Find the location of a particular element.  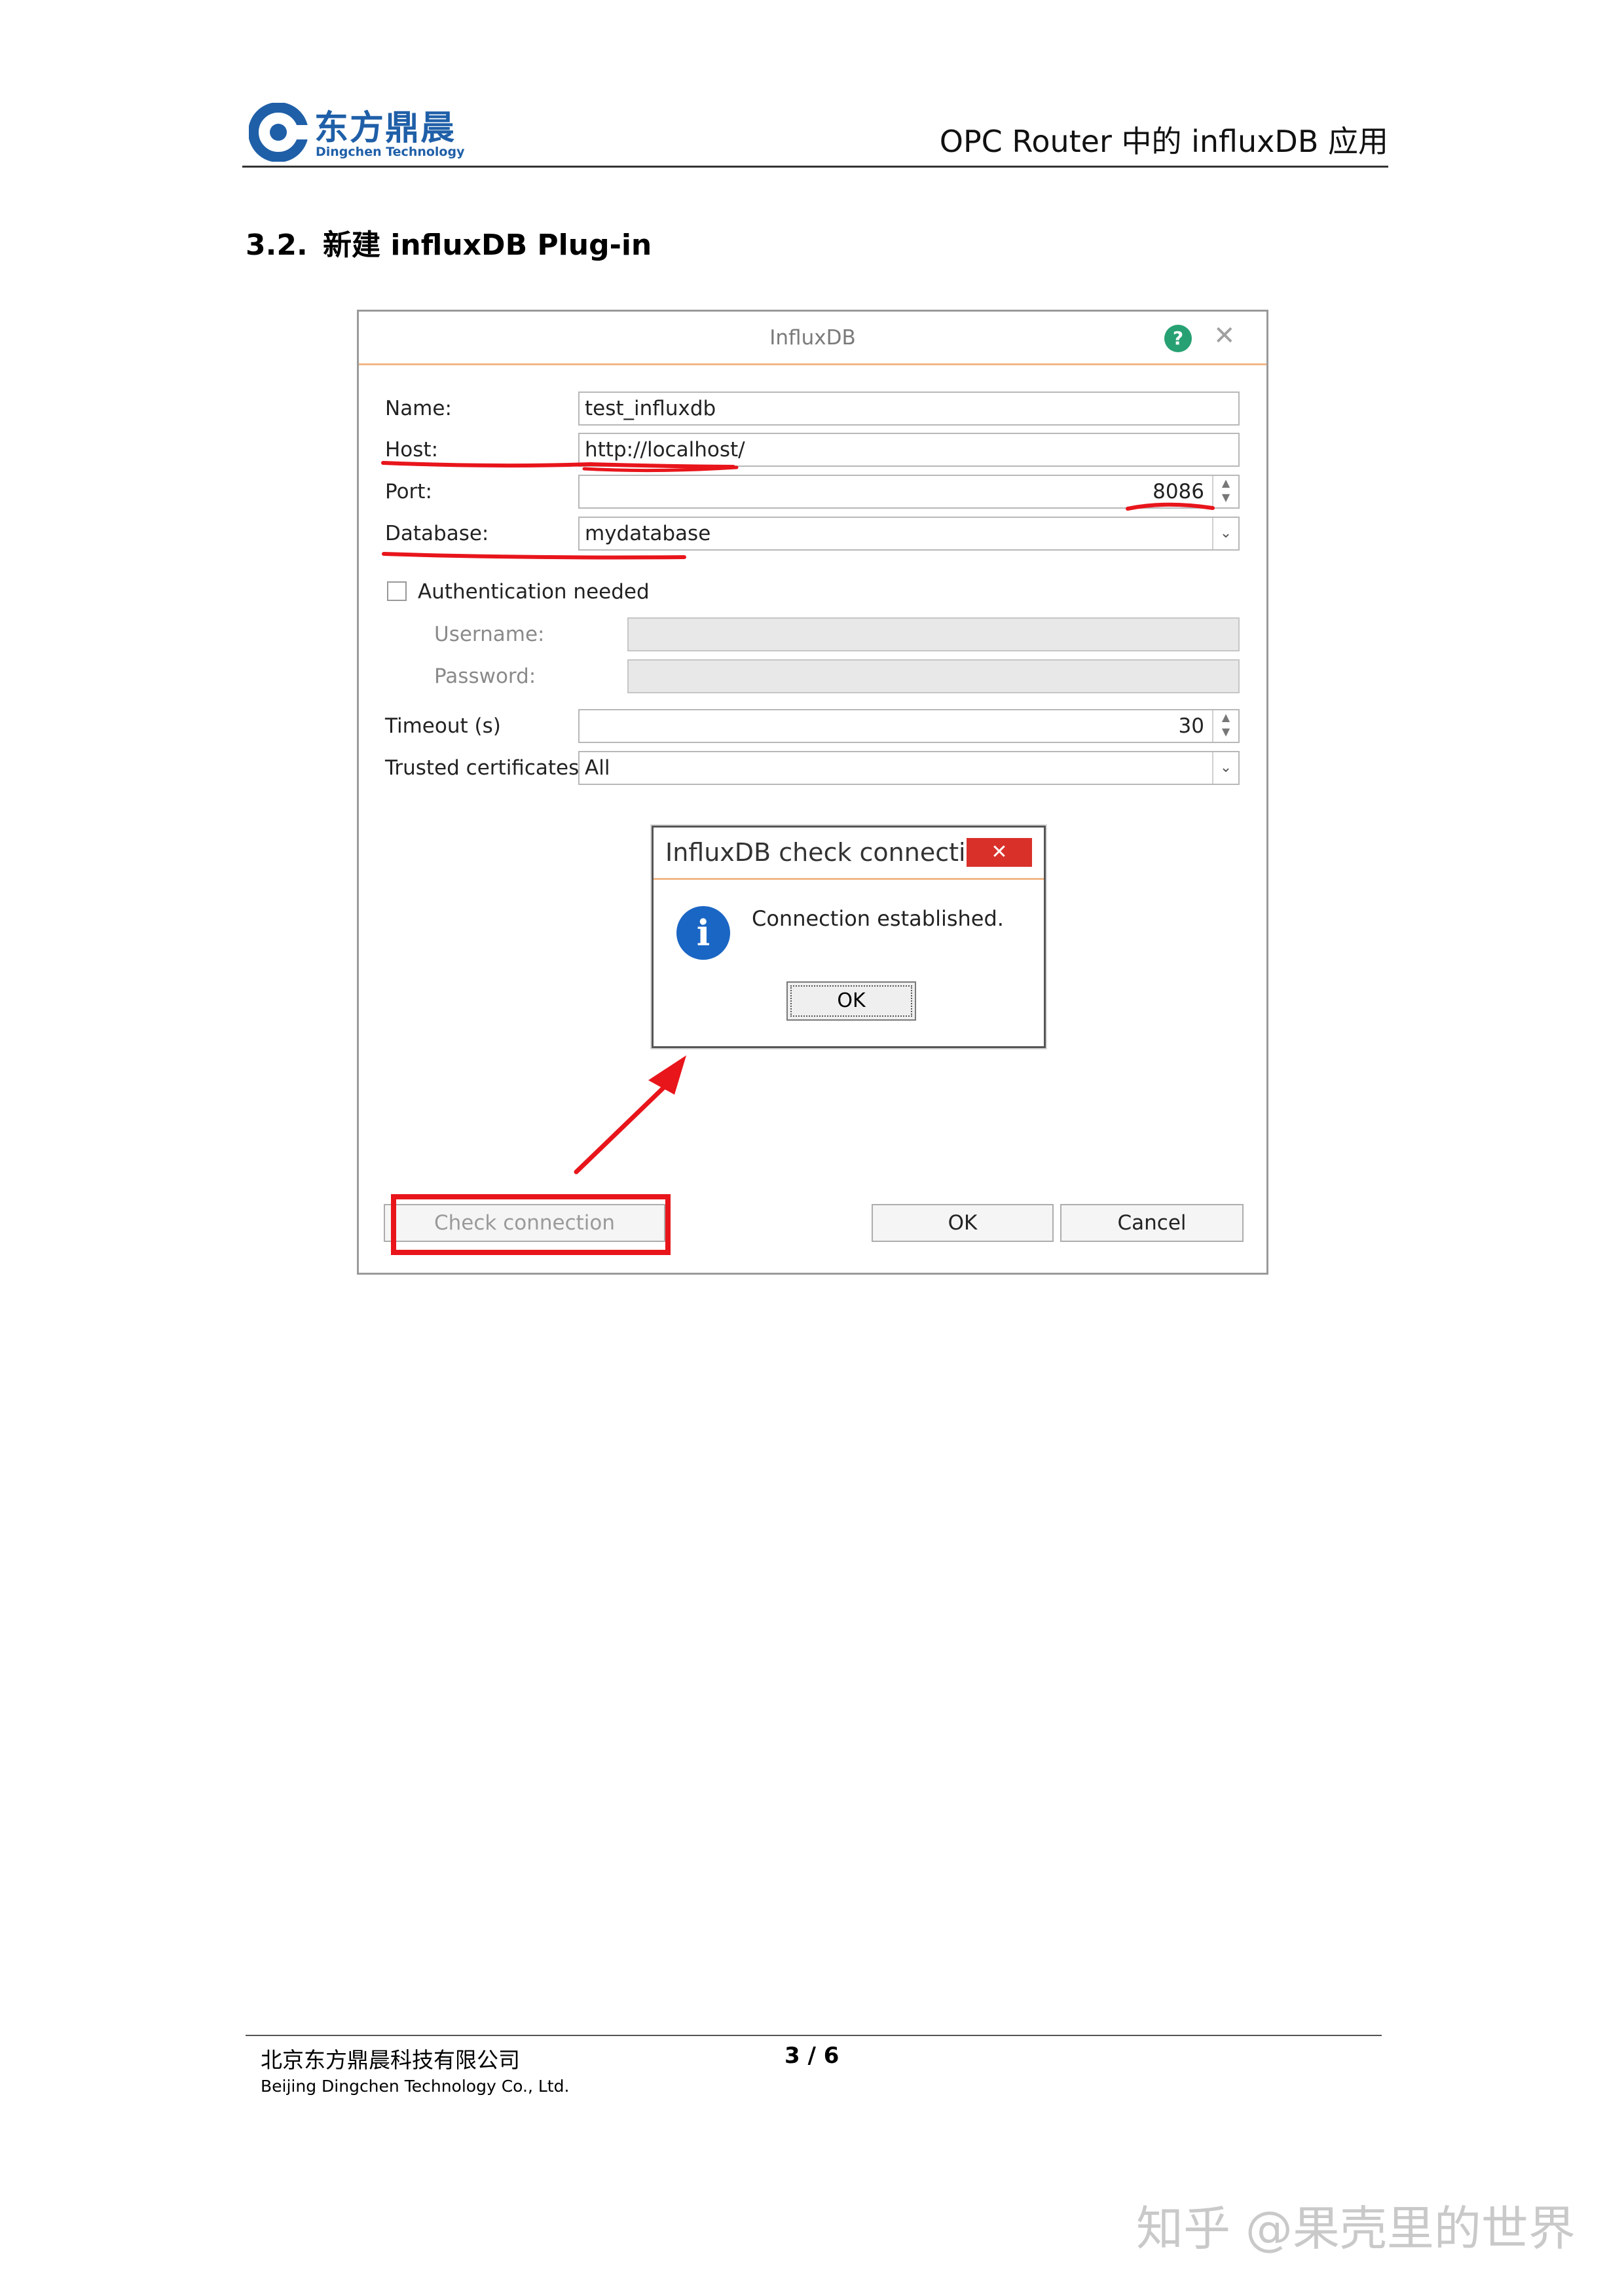

timeout-label: Timeout (s) is located at coordinates (443, 726).